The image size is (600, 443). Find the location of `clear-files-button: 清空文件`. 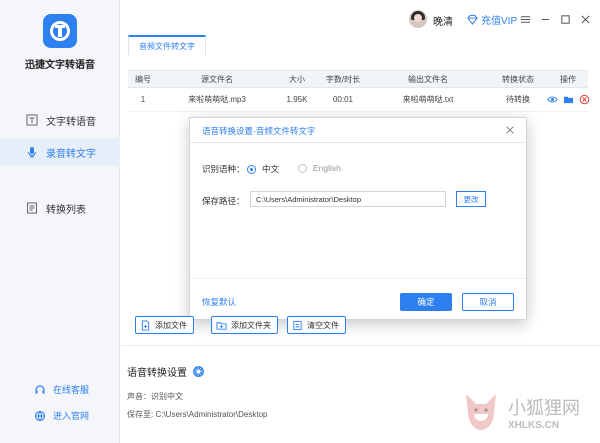

clear-files-button: 清空文件 is located at coordinates (316, 325).